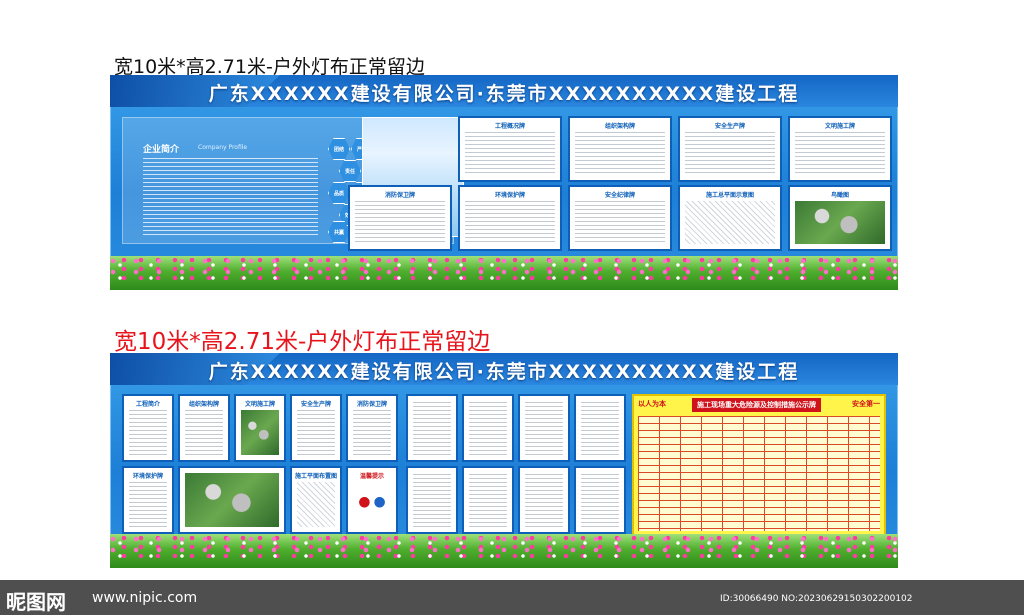 The width and height of the screenshot is (1024, 615). I want to click on value-hex: 责任, so click(350, 171).